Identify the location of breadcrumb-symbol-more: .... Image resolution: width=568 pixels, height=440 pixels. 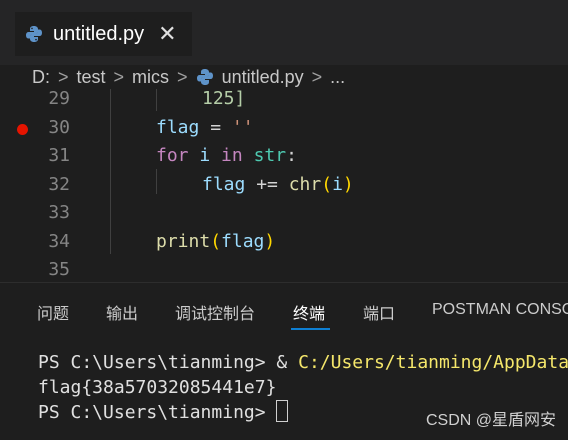
(337, 77).